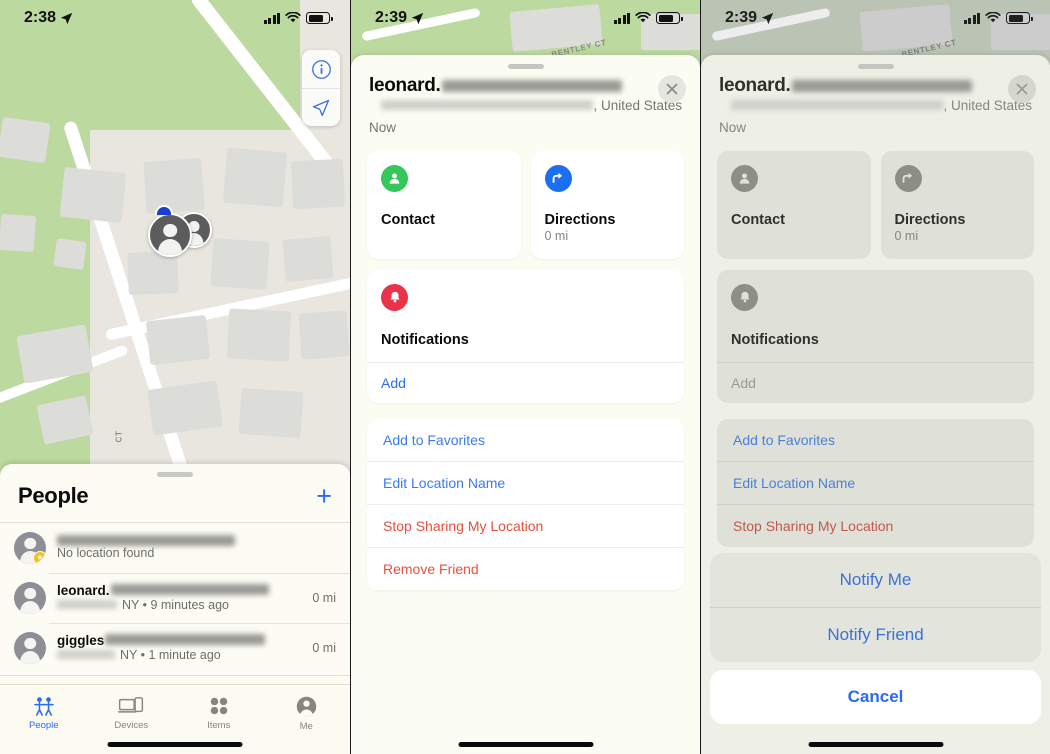 The image size is (1050, 754). I want to click on action-sheet-options: Notify Me Notify Friend, so click(875, 607).